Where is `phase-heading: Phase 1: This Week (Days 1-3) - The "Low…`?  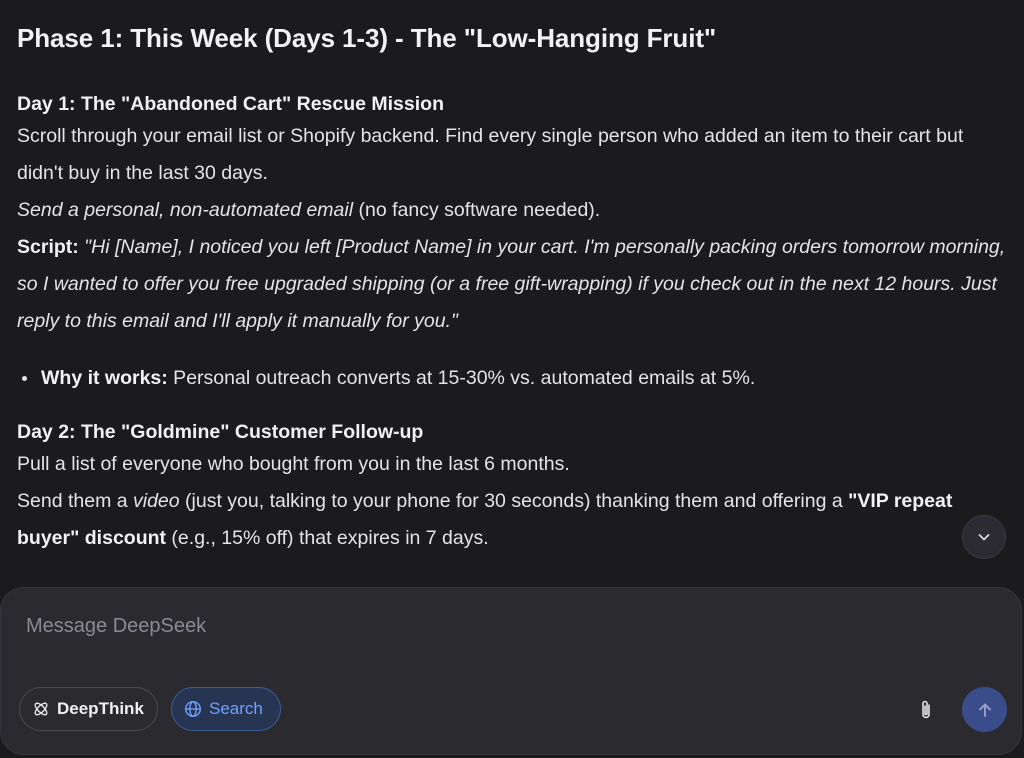
phase-heading: Phase 1: This Week (Days 1-3) - The "Low… is located at coordinates (367, 38).